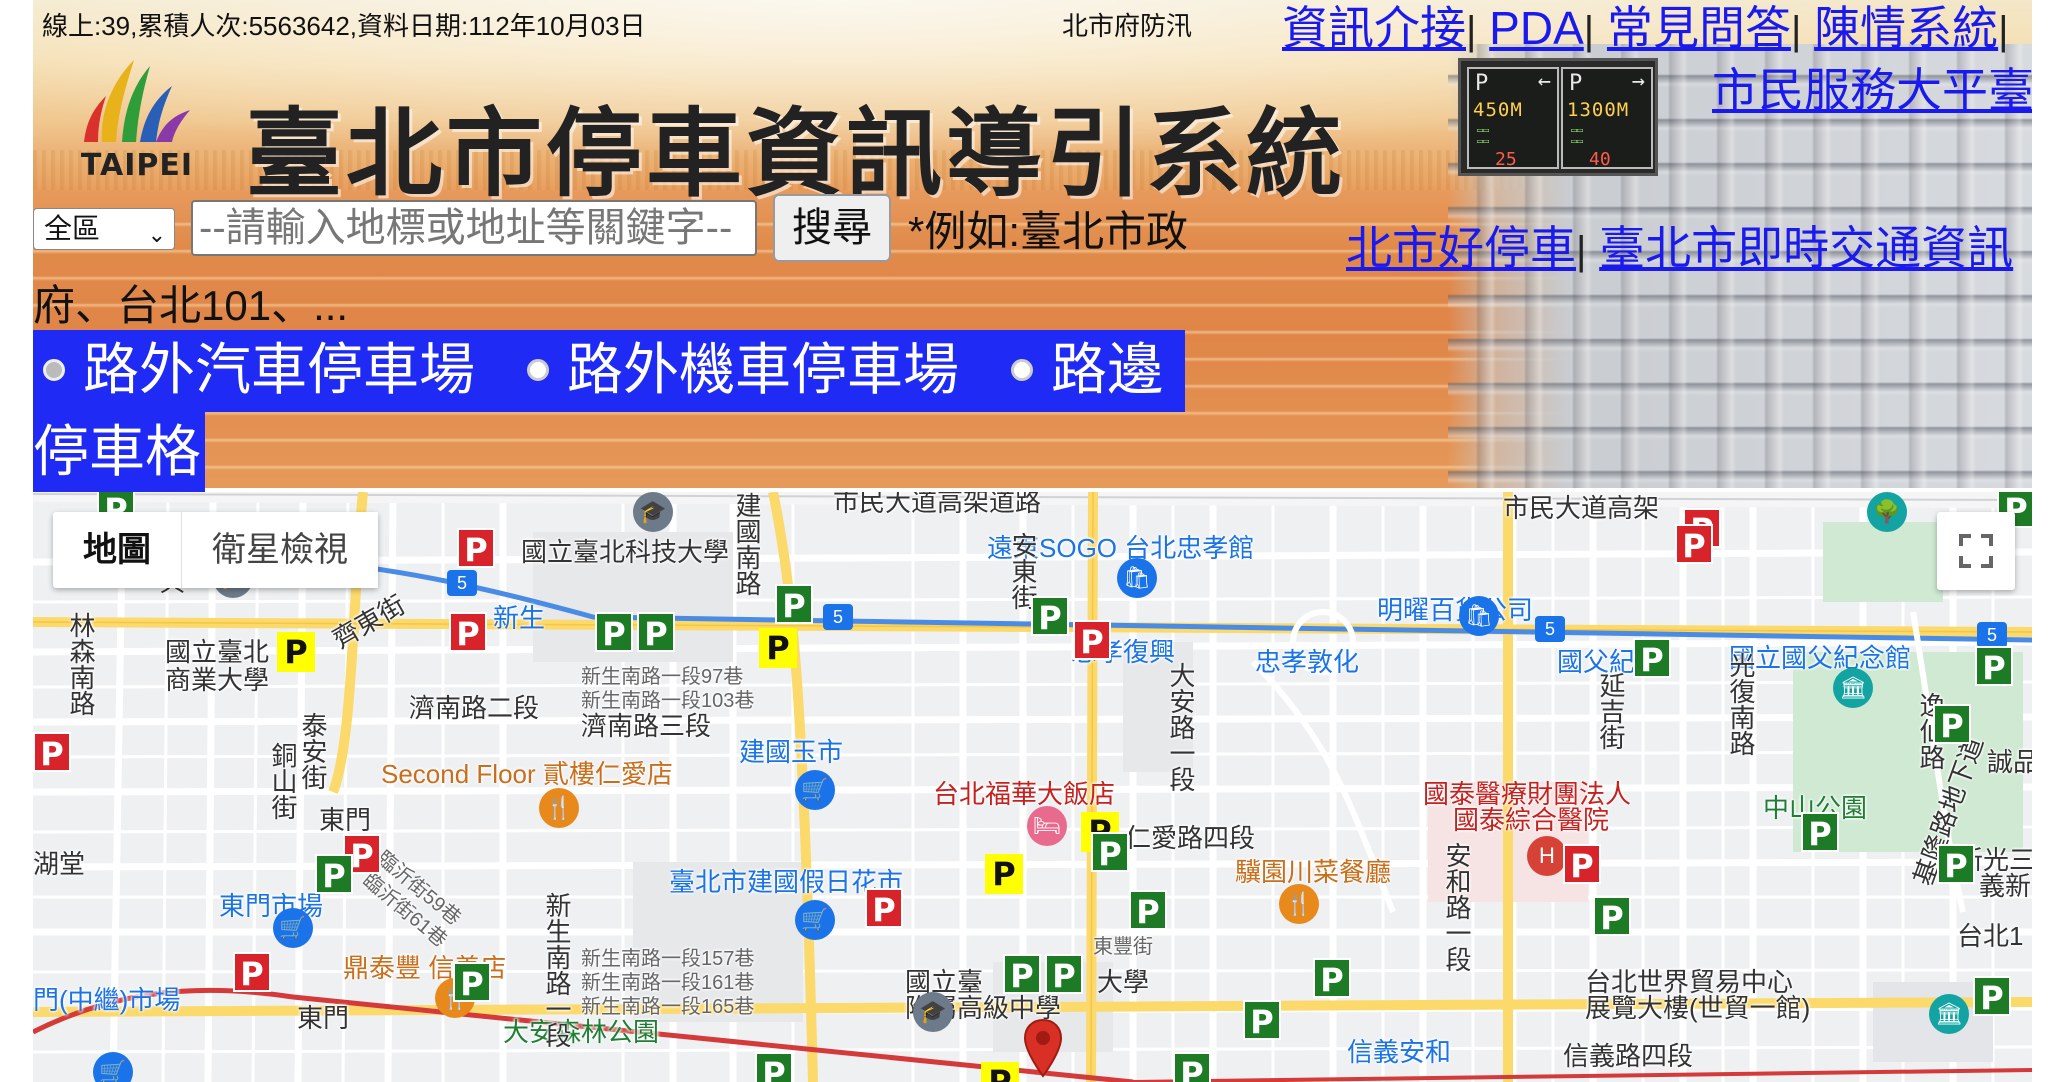 The width and height of the screenshot is (2056, 1082). Describe the element at coordinates (1087, 371) in the screenshot. I see `category-roadside: 路邊` at that location.